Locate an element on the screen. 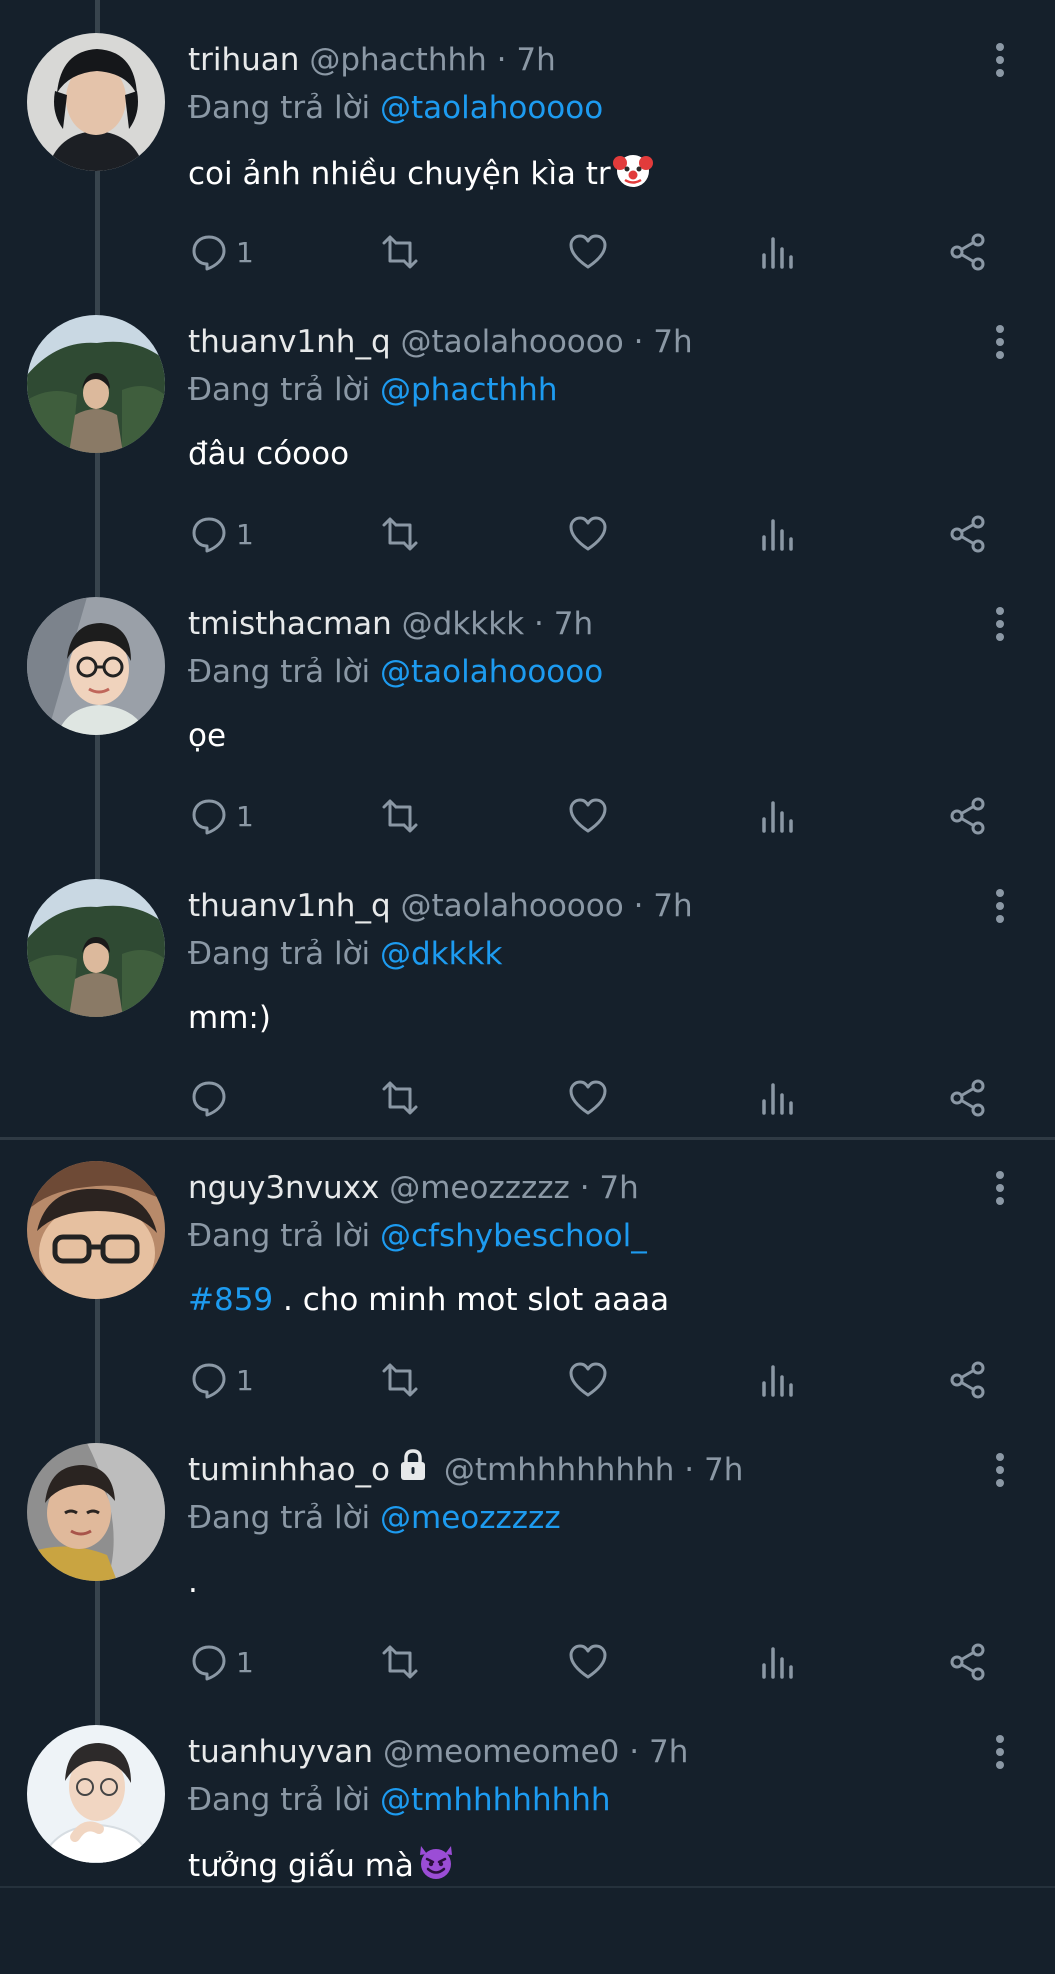  reply-count: 1 is located at coordinates (245, 1662).